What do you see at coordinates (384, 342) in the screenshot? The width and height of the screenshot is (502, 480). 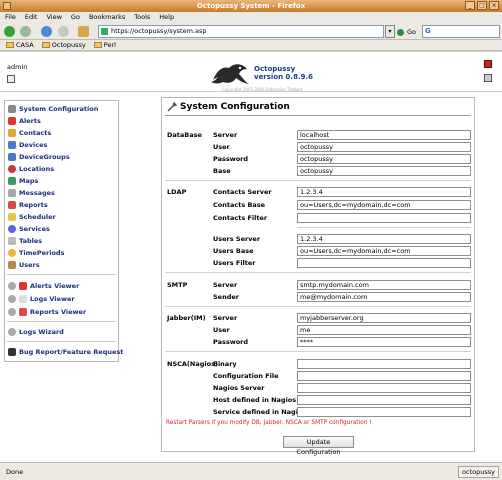 I see `jabber-password-input: ****` at bounding box center [384, 342].